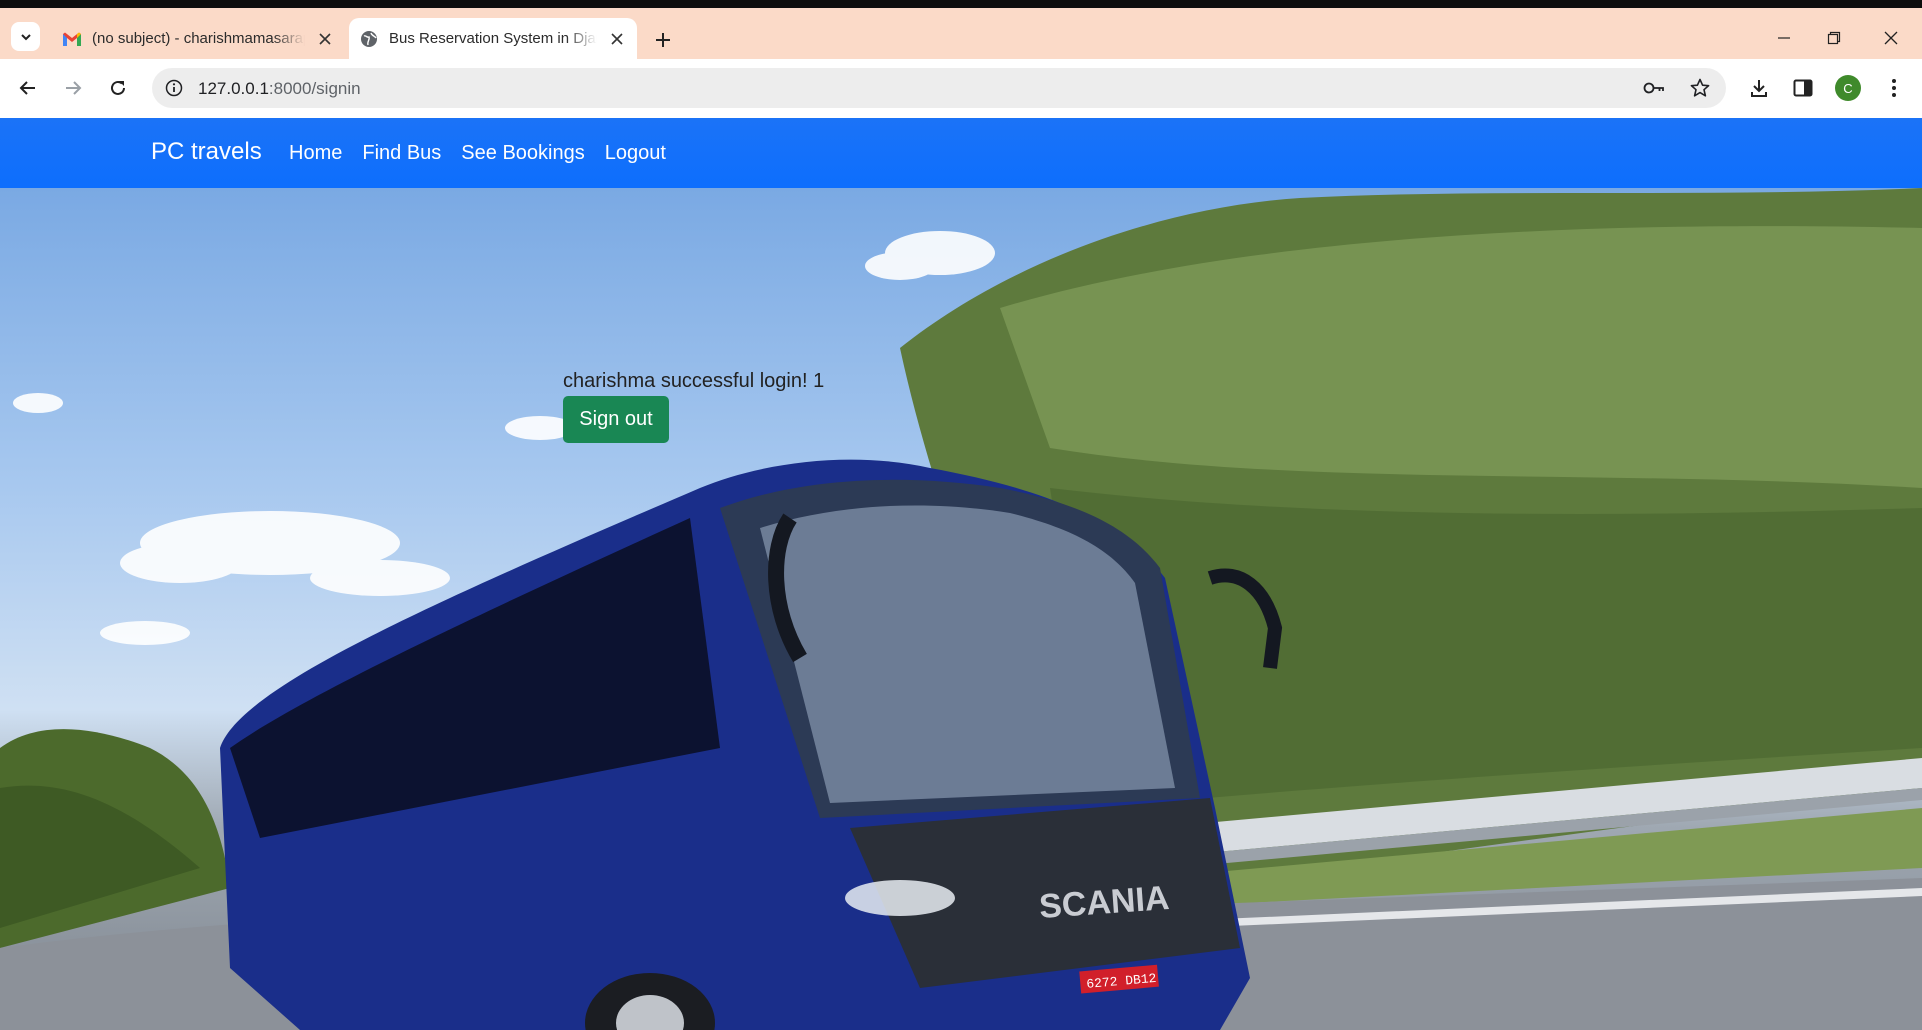  I want to click on tab-title: Bus Reservation System in Django, so click(493, 38).